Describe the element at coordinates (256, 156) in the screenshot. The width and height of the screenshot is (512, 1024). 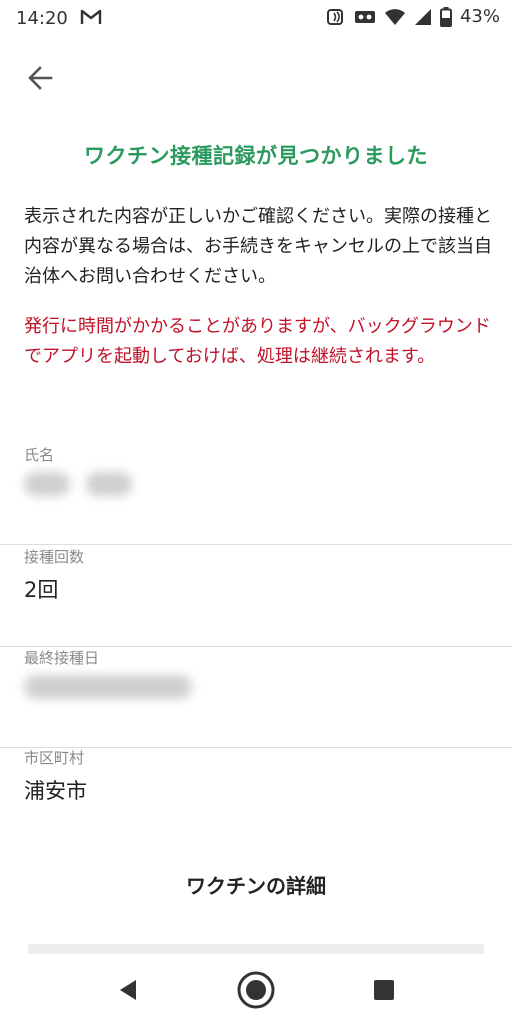
I see `page-title: ワクチン接種記録が見つかりました` at that location.